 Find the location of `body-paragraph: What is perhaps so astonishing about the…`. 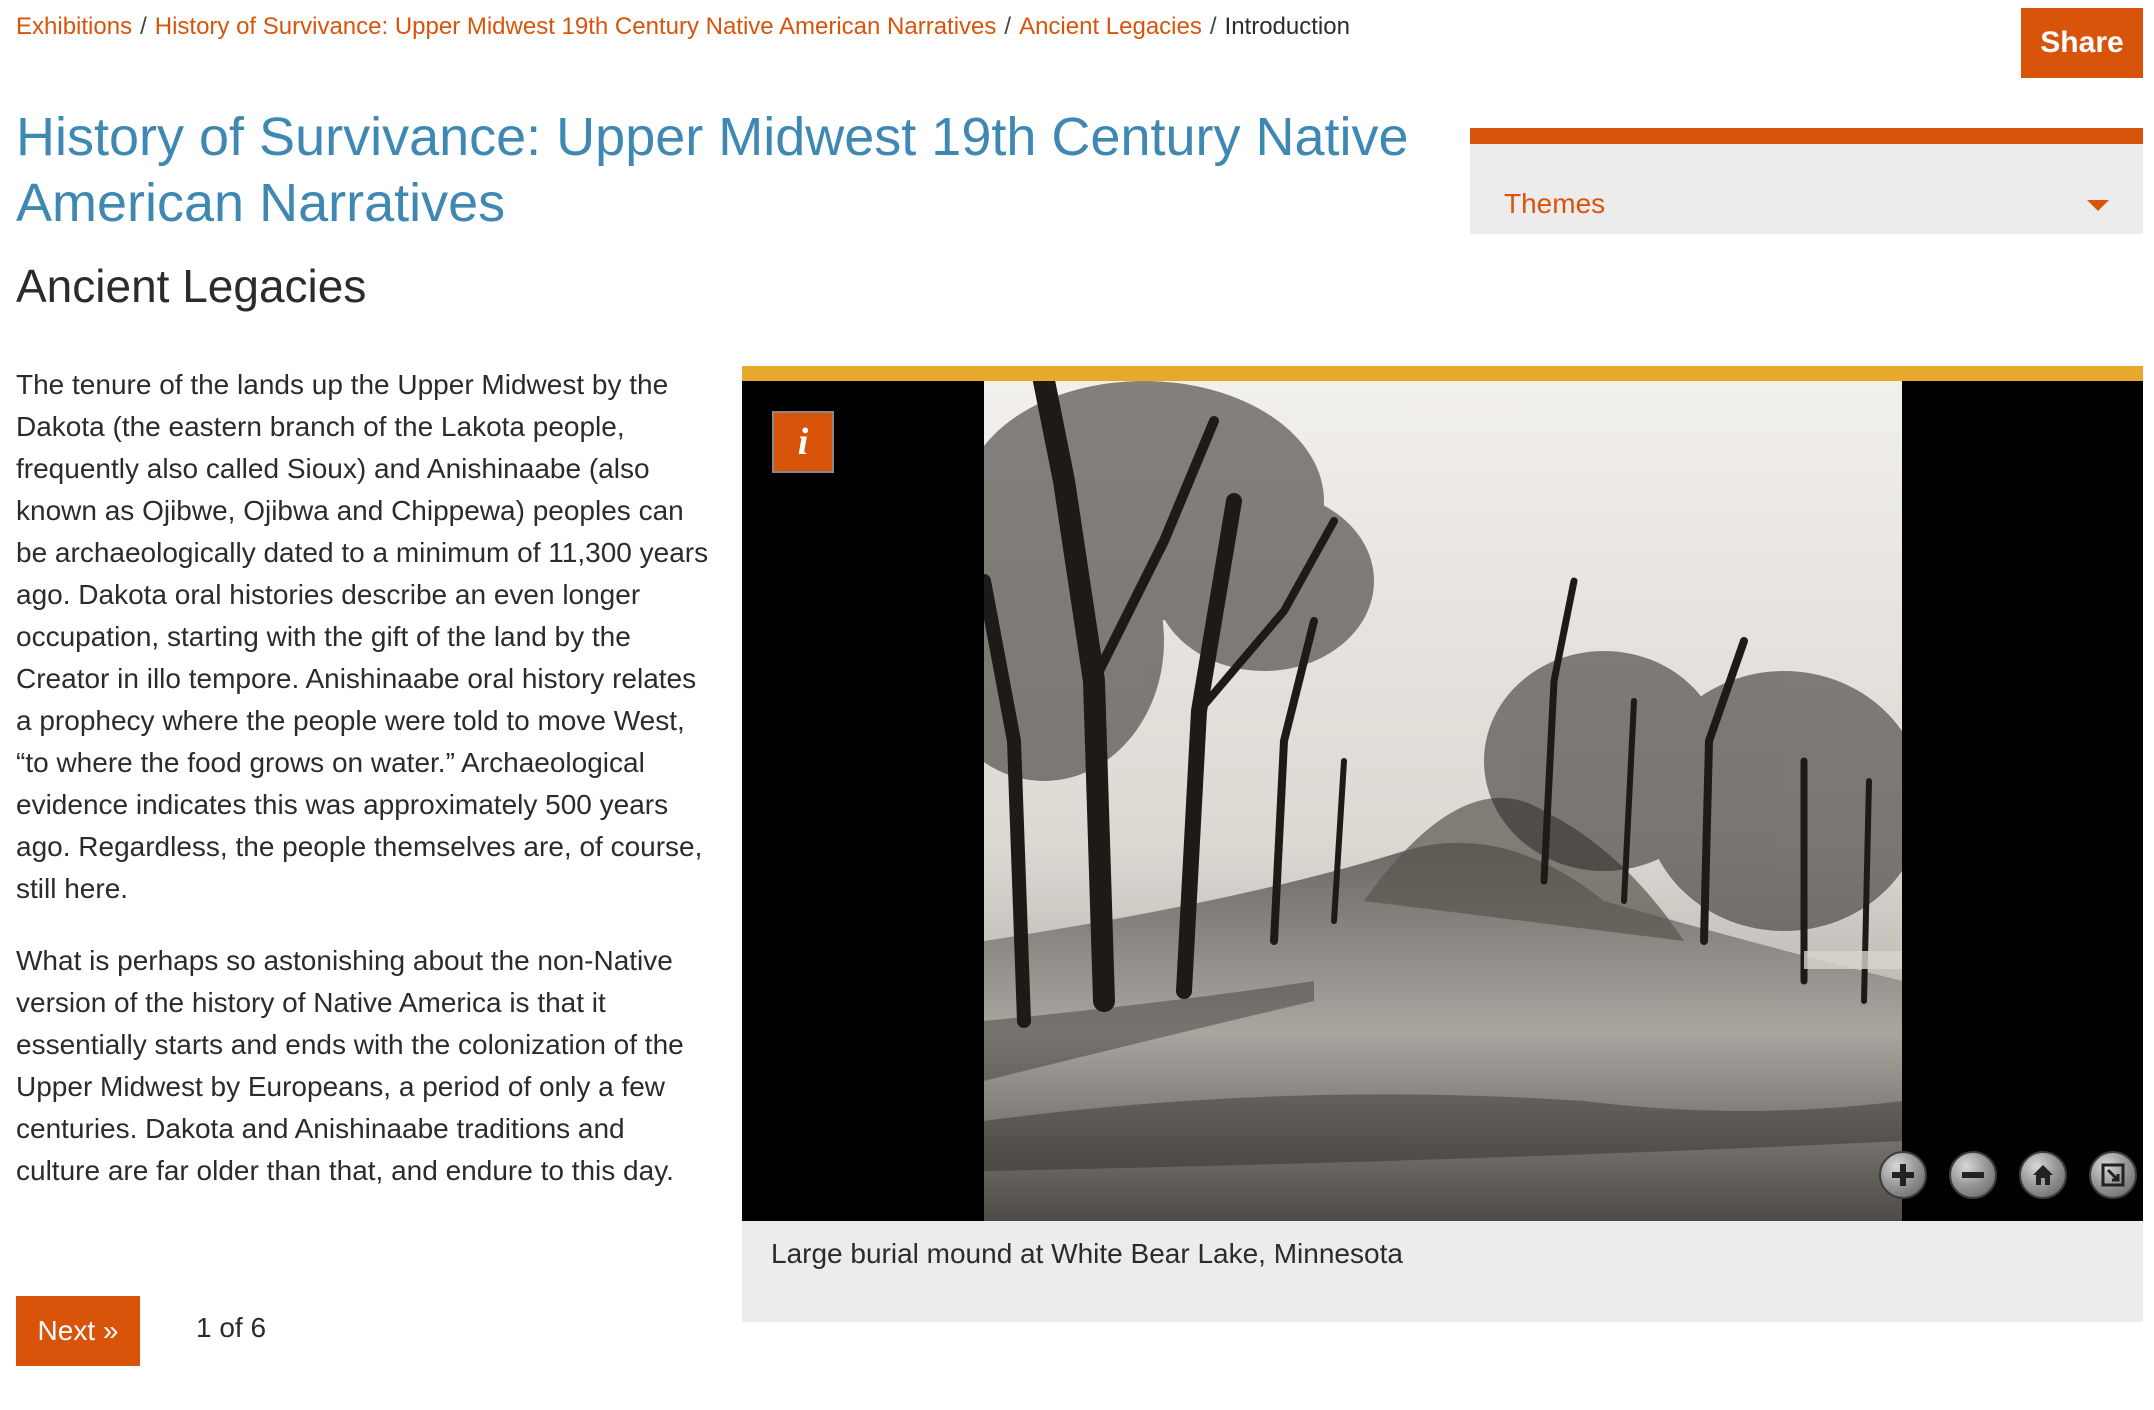

body-paragraph: What is perhaps so astonishing about the… is located at coordinates (350, 1065).